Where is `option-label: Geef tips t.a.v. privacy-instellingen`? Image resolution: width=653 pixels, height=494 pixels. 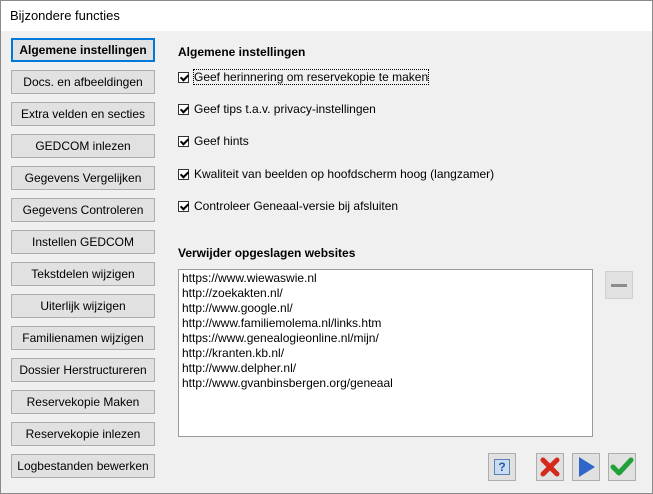
option-label: Geef tips t.a.v. privacy-instellingen is located at coordinates (285, 109).